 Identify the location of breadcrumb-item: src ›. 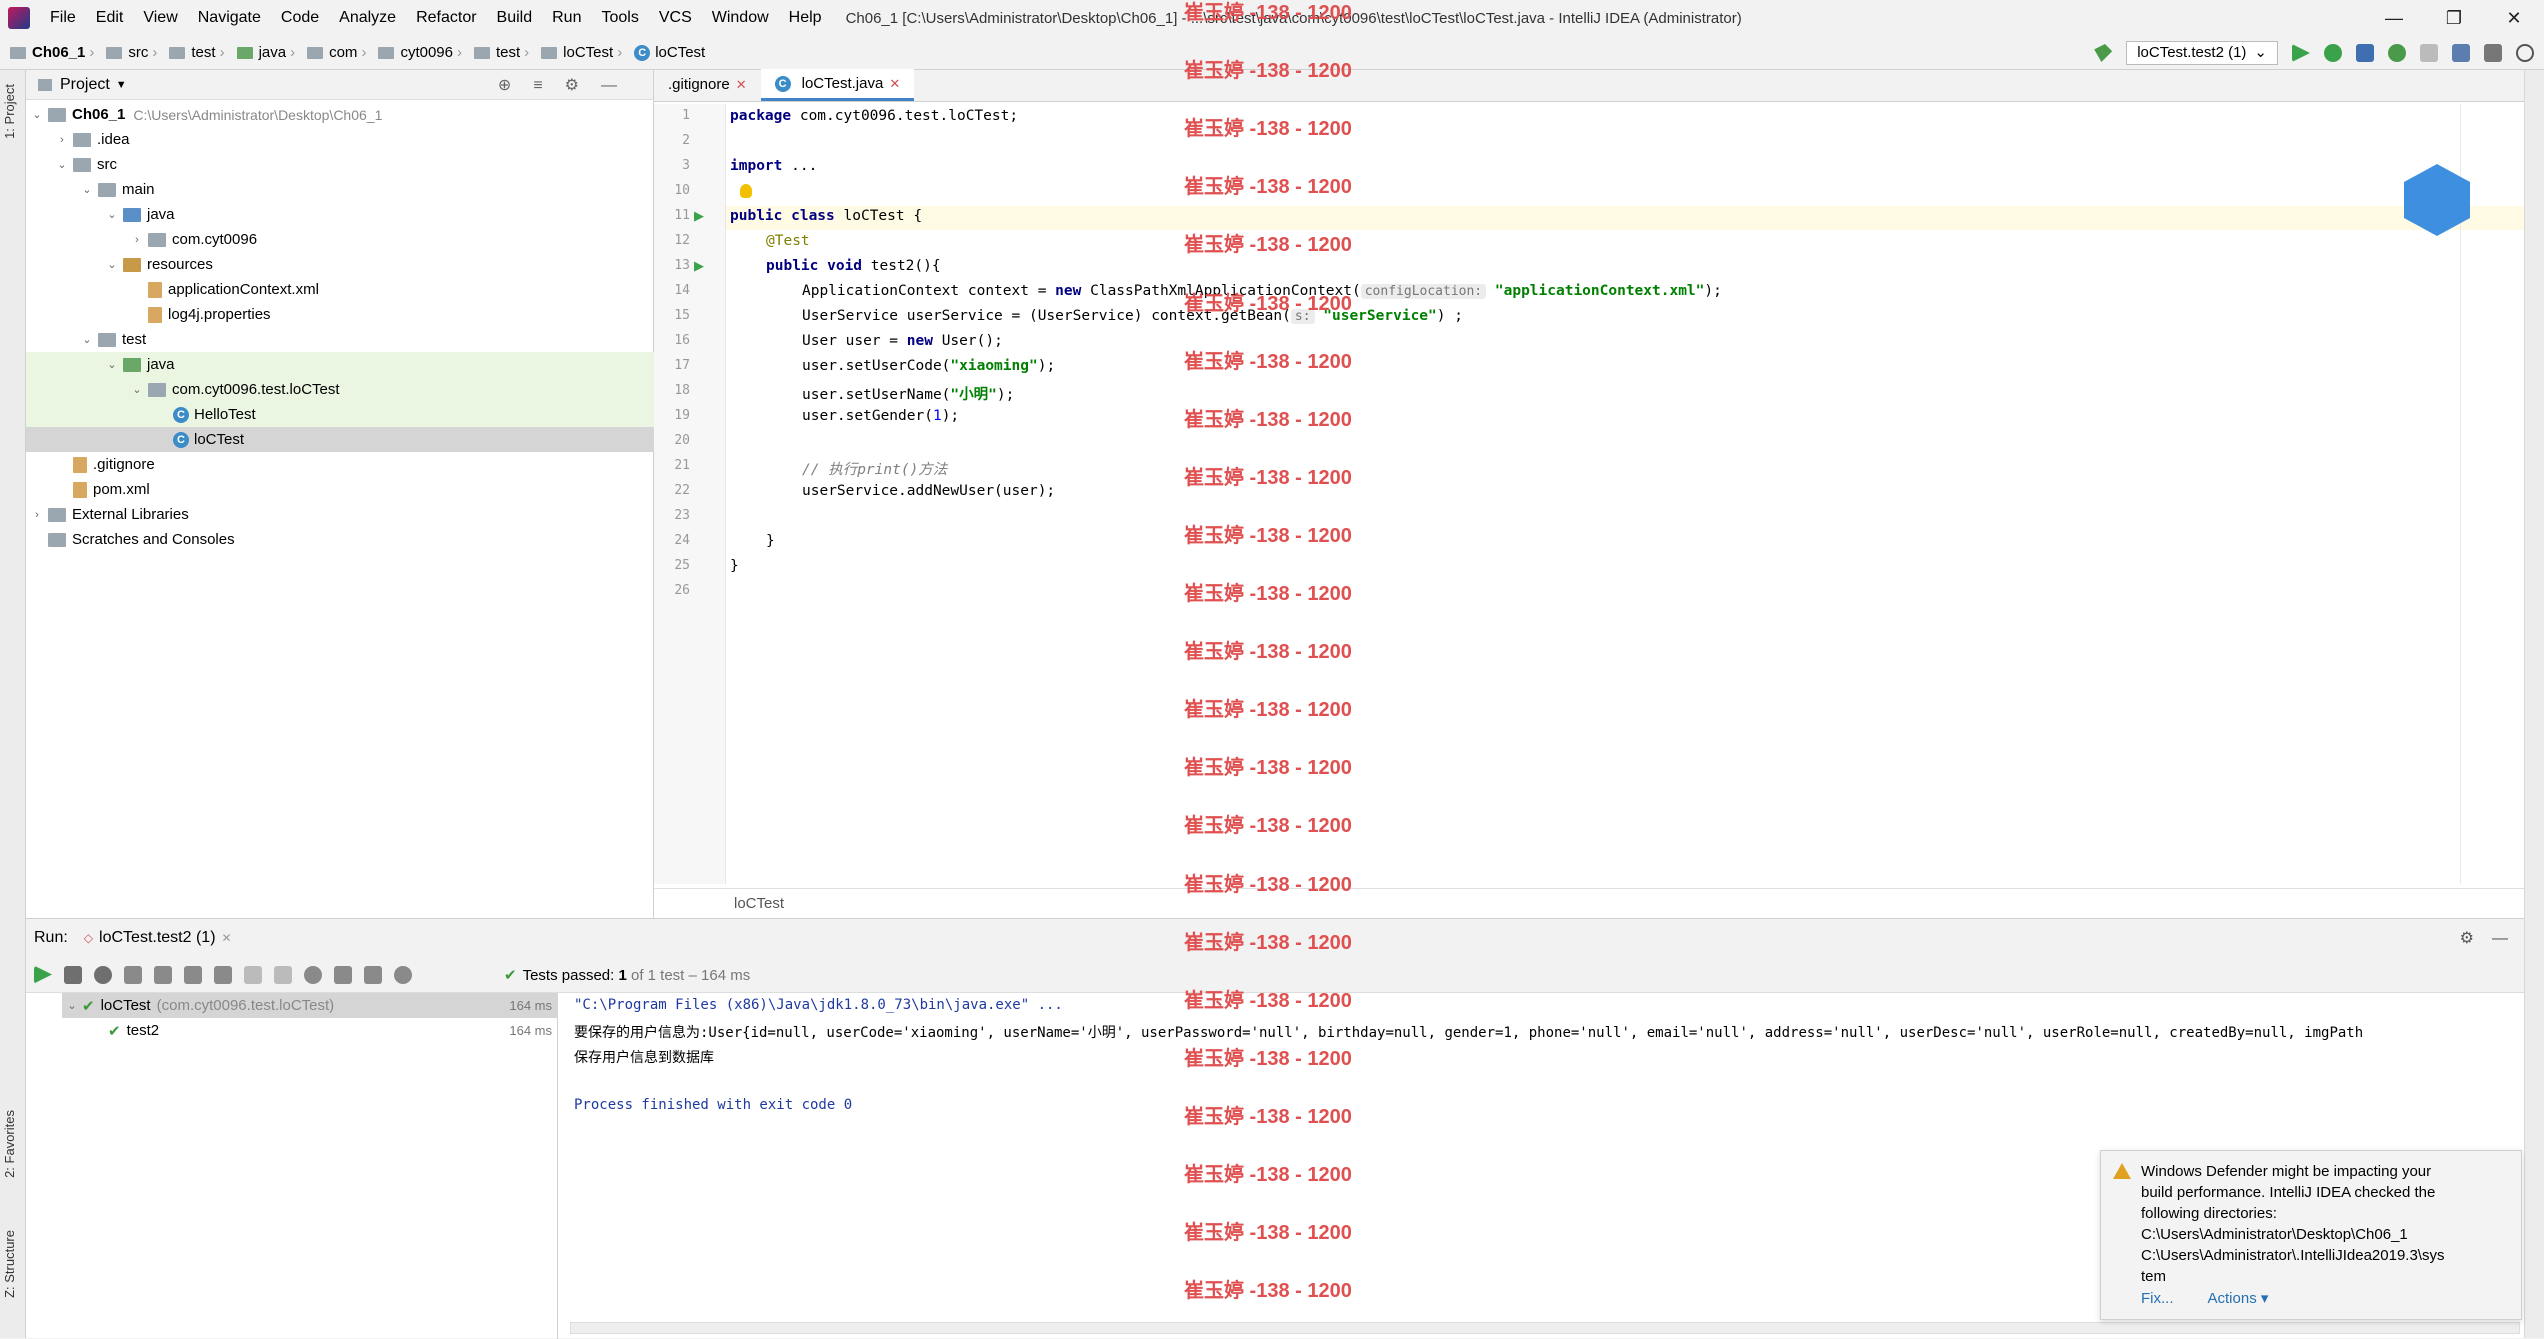
(133, 52).